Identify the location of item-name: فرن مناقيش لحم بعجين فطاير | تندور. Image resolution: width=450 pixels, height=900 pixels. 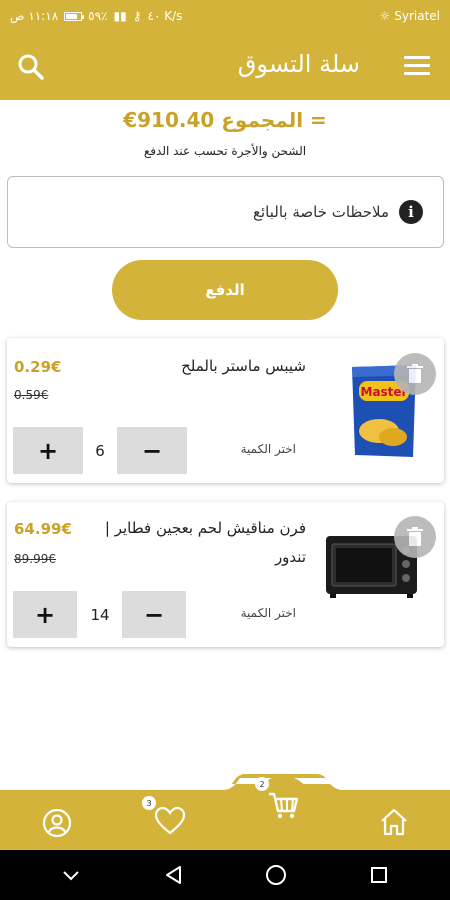
(205, 542).